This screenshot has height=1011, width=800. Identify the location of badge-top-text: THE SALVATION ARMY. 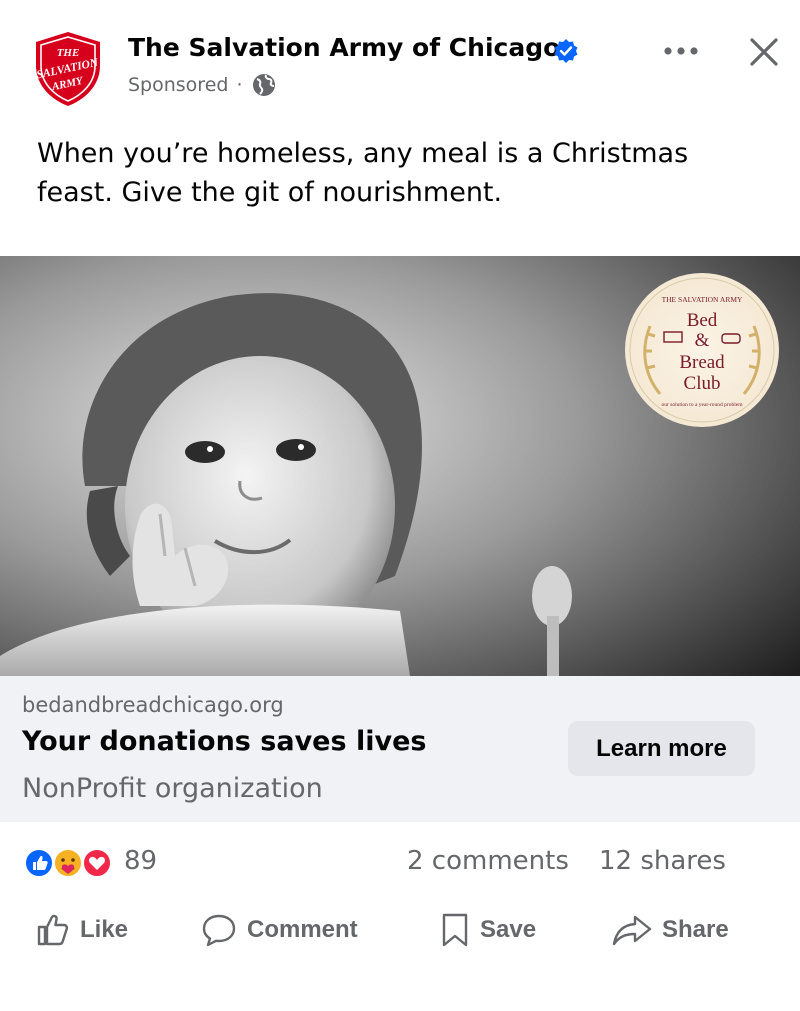
(702, 299).